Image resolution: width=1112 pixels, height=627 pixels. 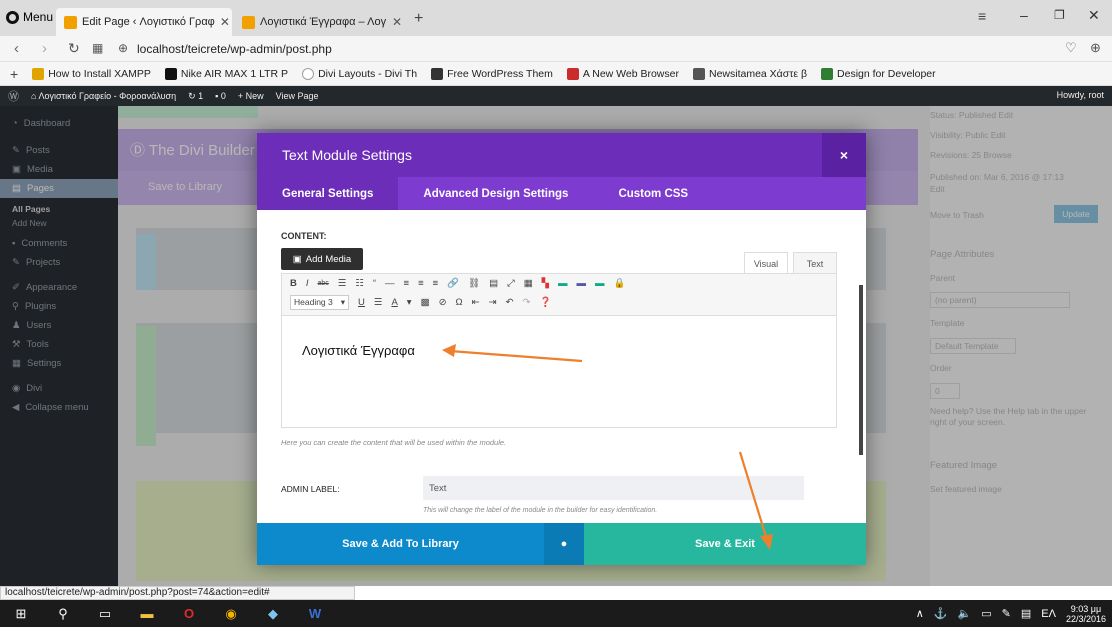 I want to click on outdent-icon: ⇤, so click(x=476, y=302).